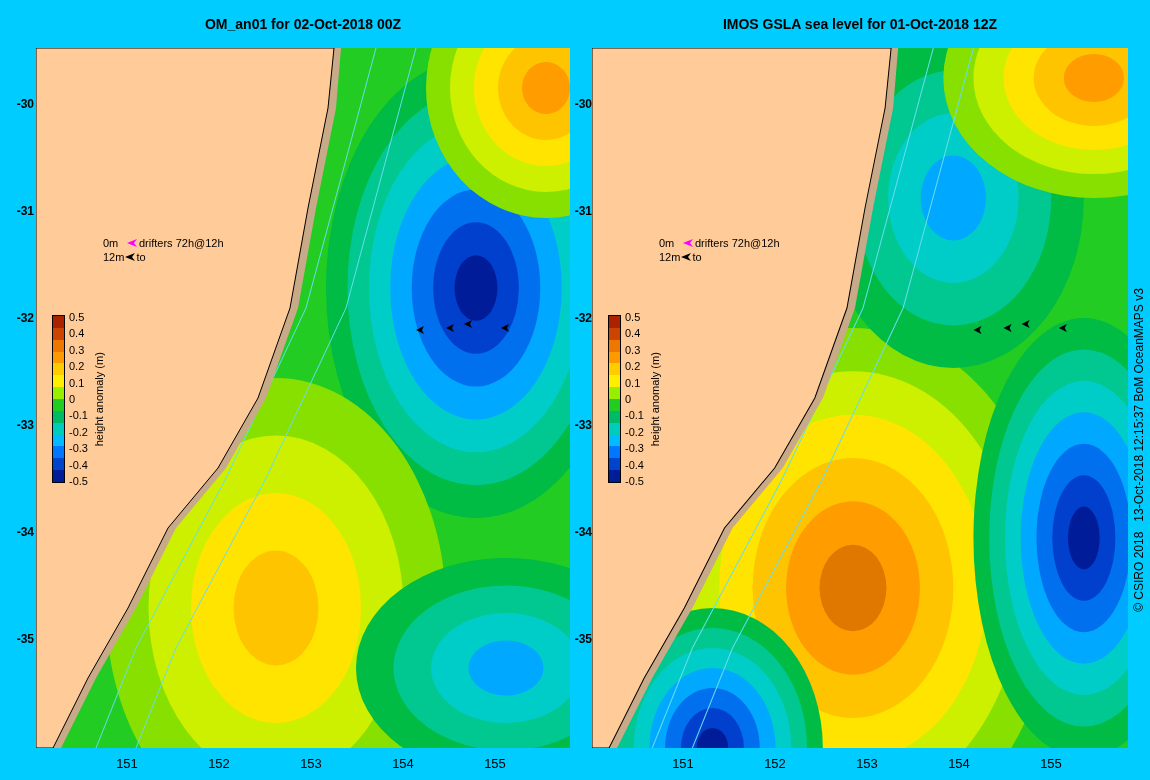 This screenshot has height=780, width=1150. I want to click on map-title: IMOS GSLA sea level for 01-Oct-2018 12Z, so click(860, 24).